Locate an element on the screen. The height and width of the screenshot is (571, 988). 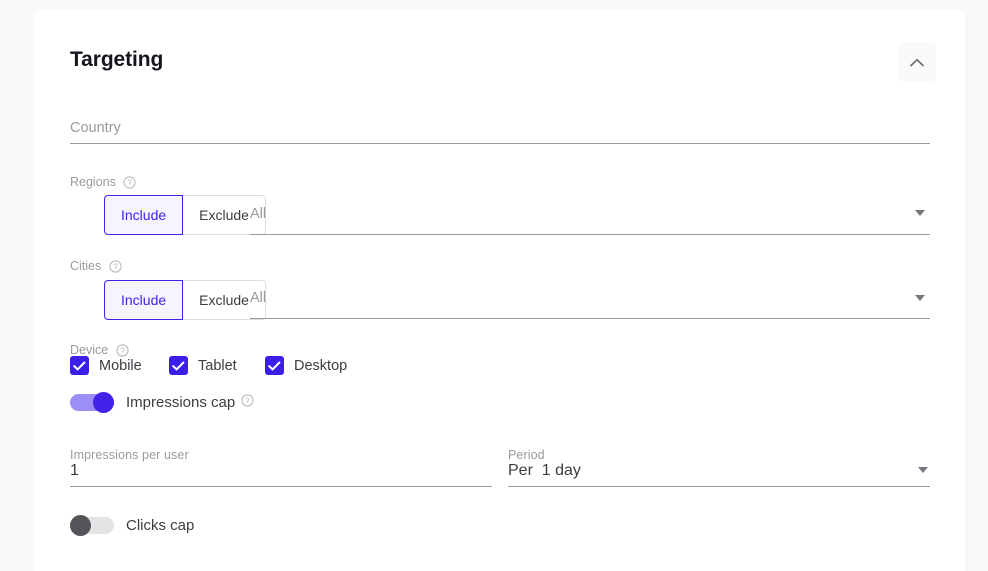
regions-select-underline is located at coordinates (590, 234).